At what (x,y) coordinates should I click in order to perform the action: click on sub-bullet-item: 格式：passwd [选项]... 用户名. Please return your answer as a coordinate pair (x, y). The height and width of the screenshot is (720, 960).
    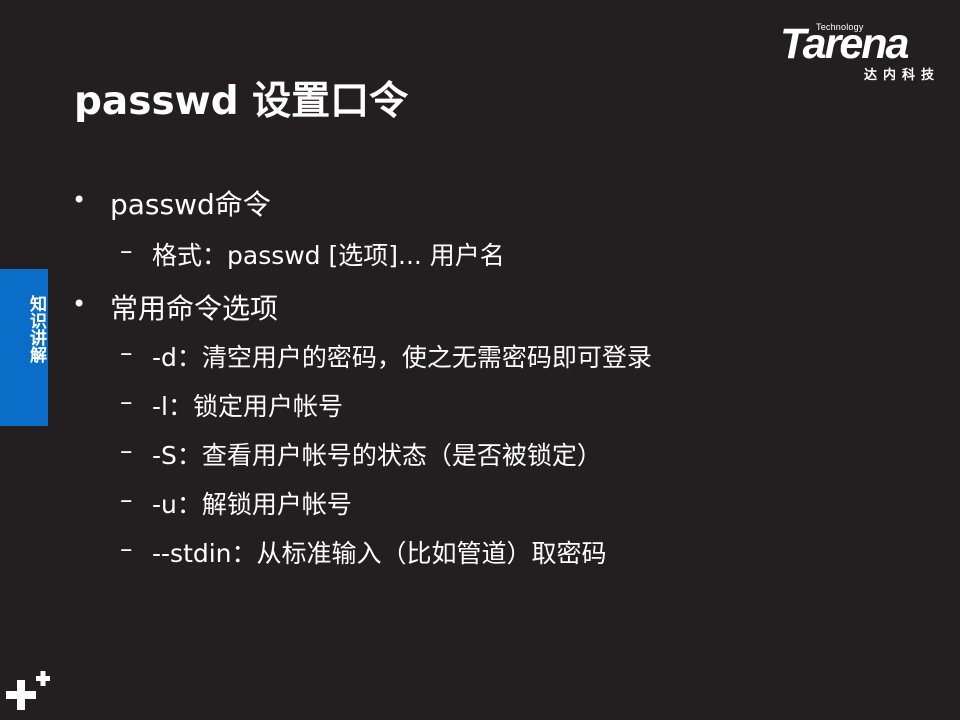
    Looking at the image, I should click on (328, 255).